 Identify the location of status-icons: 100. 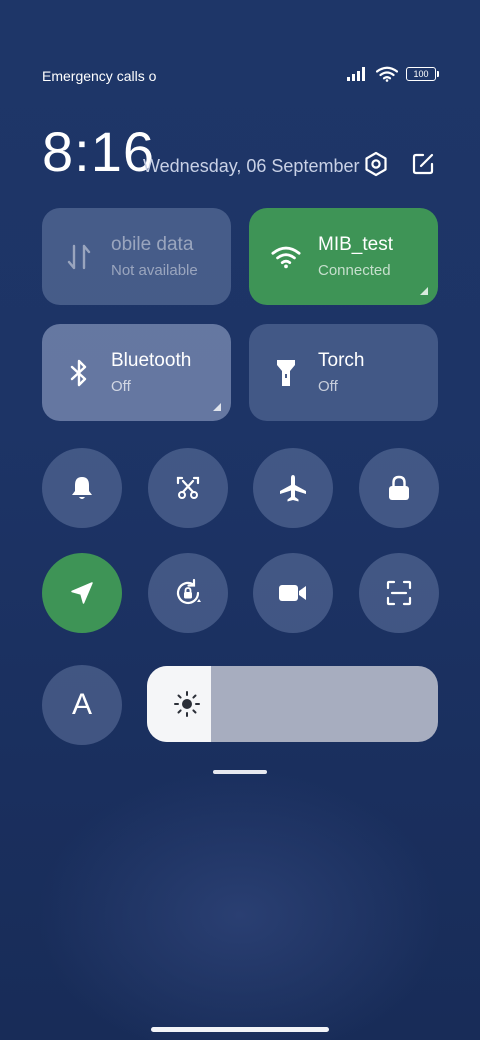
(392, 74).